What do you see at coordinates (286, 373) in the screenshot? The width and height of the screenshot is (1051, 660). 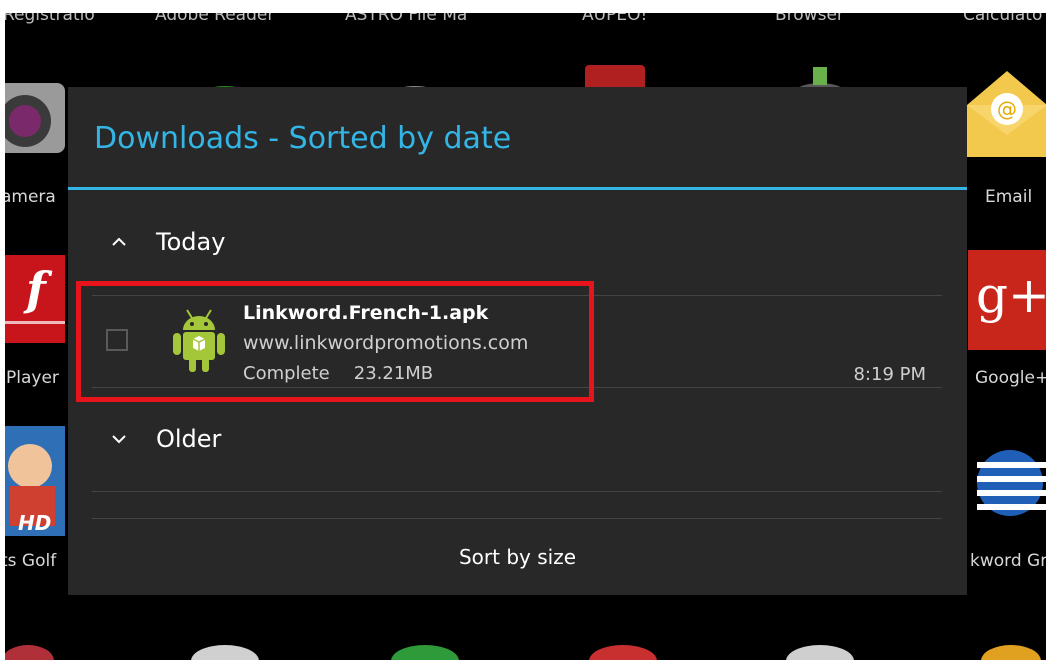 I see `download-status: Complete` at bounding box center [286, 373].